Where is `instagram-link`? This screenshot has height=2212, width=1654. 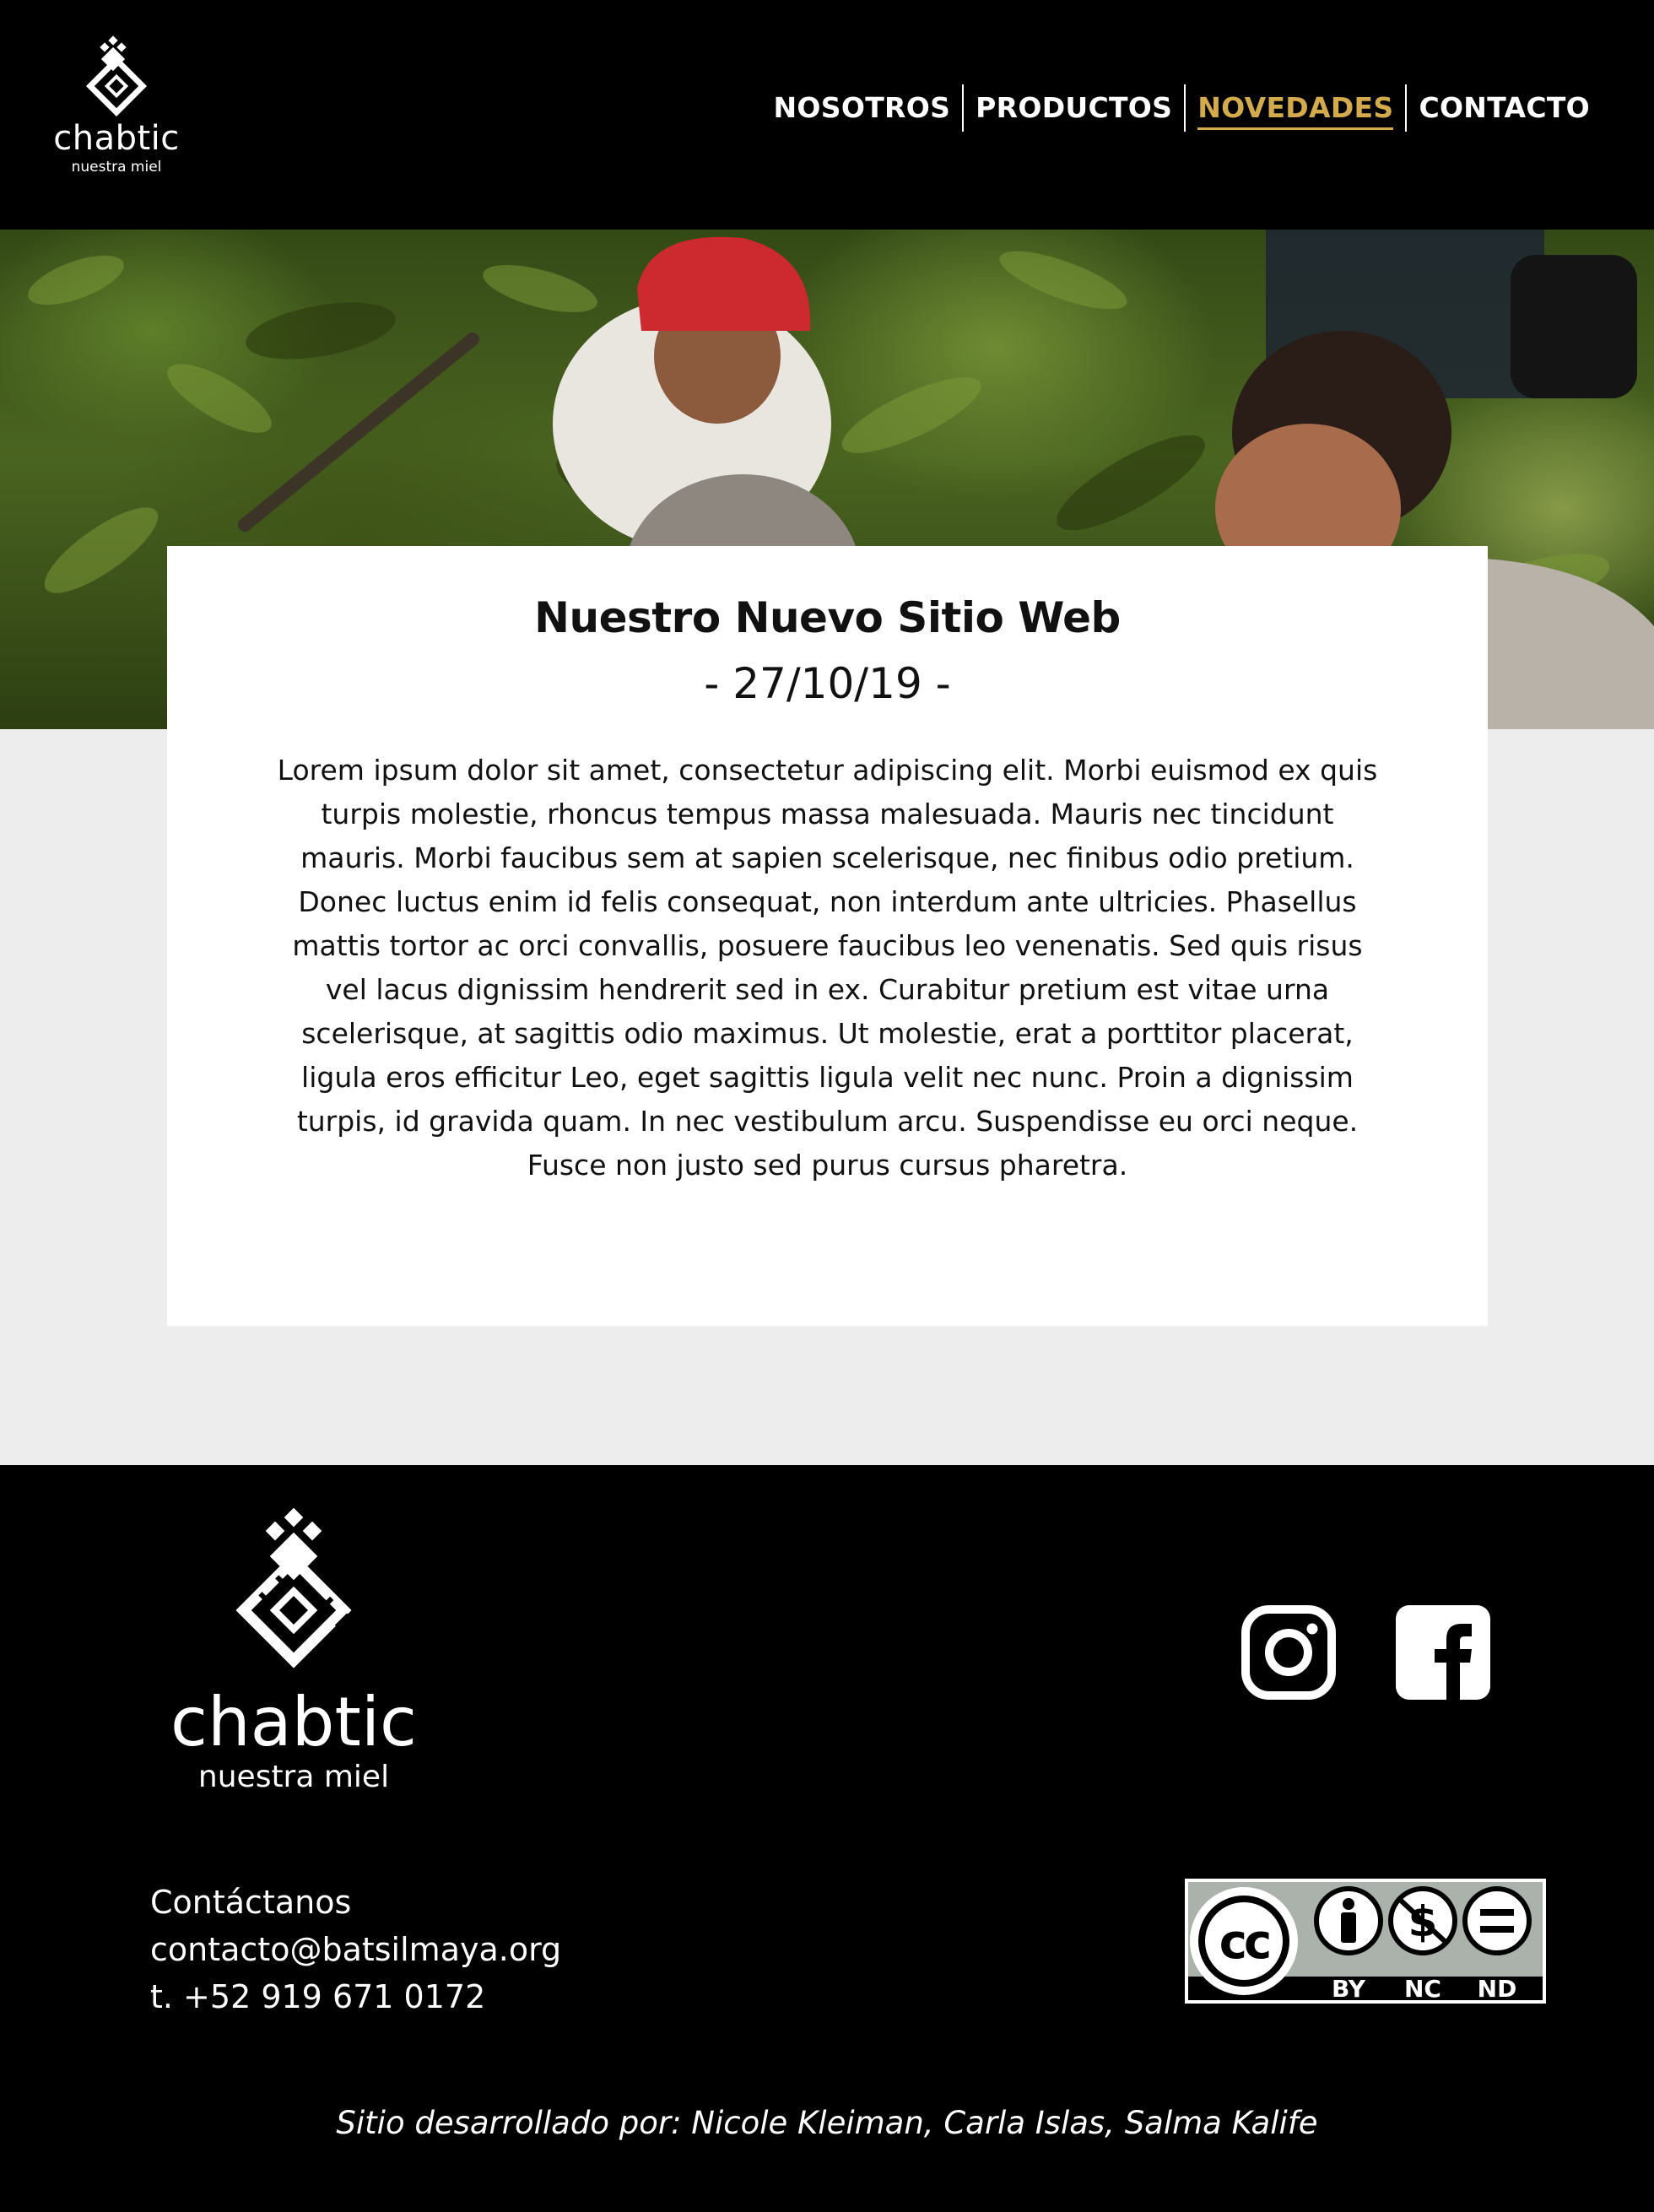
instagram-link is located at coordinates (1288, 1653).